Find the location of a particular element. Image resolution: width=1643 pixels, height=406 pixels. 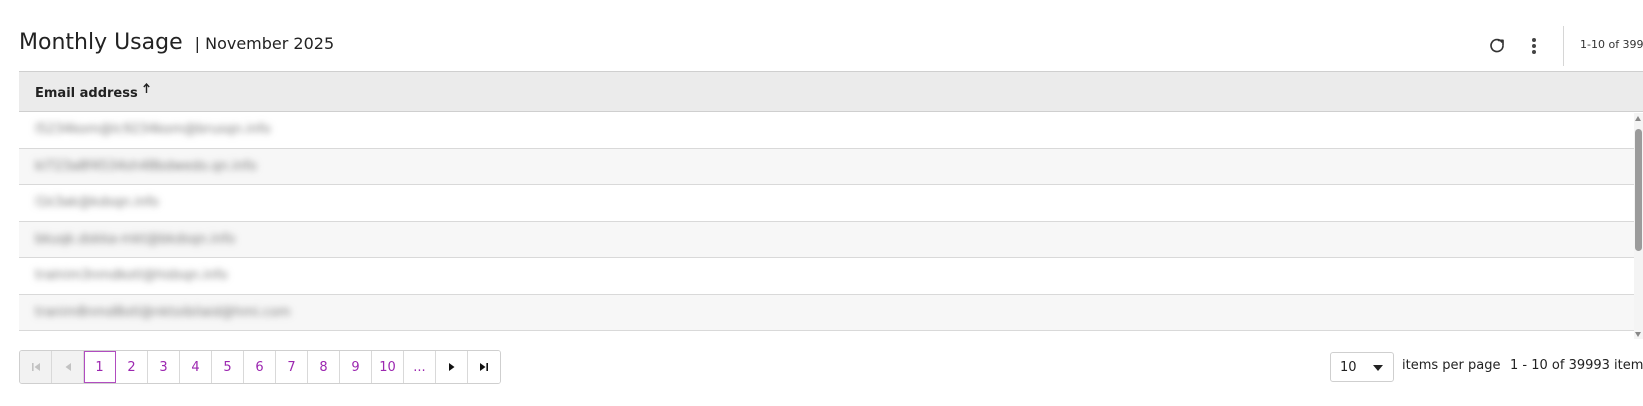

page-subtitle: | November 2025 is located at coordinates (264, 43).